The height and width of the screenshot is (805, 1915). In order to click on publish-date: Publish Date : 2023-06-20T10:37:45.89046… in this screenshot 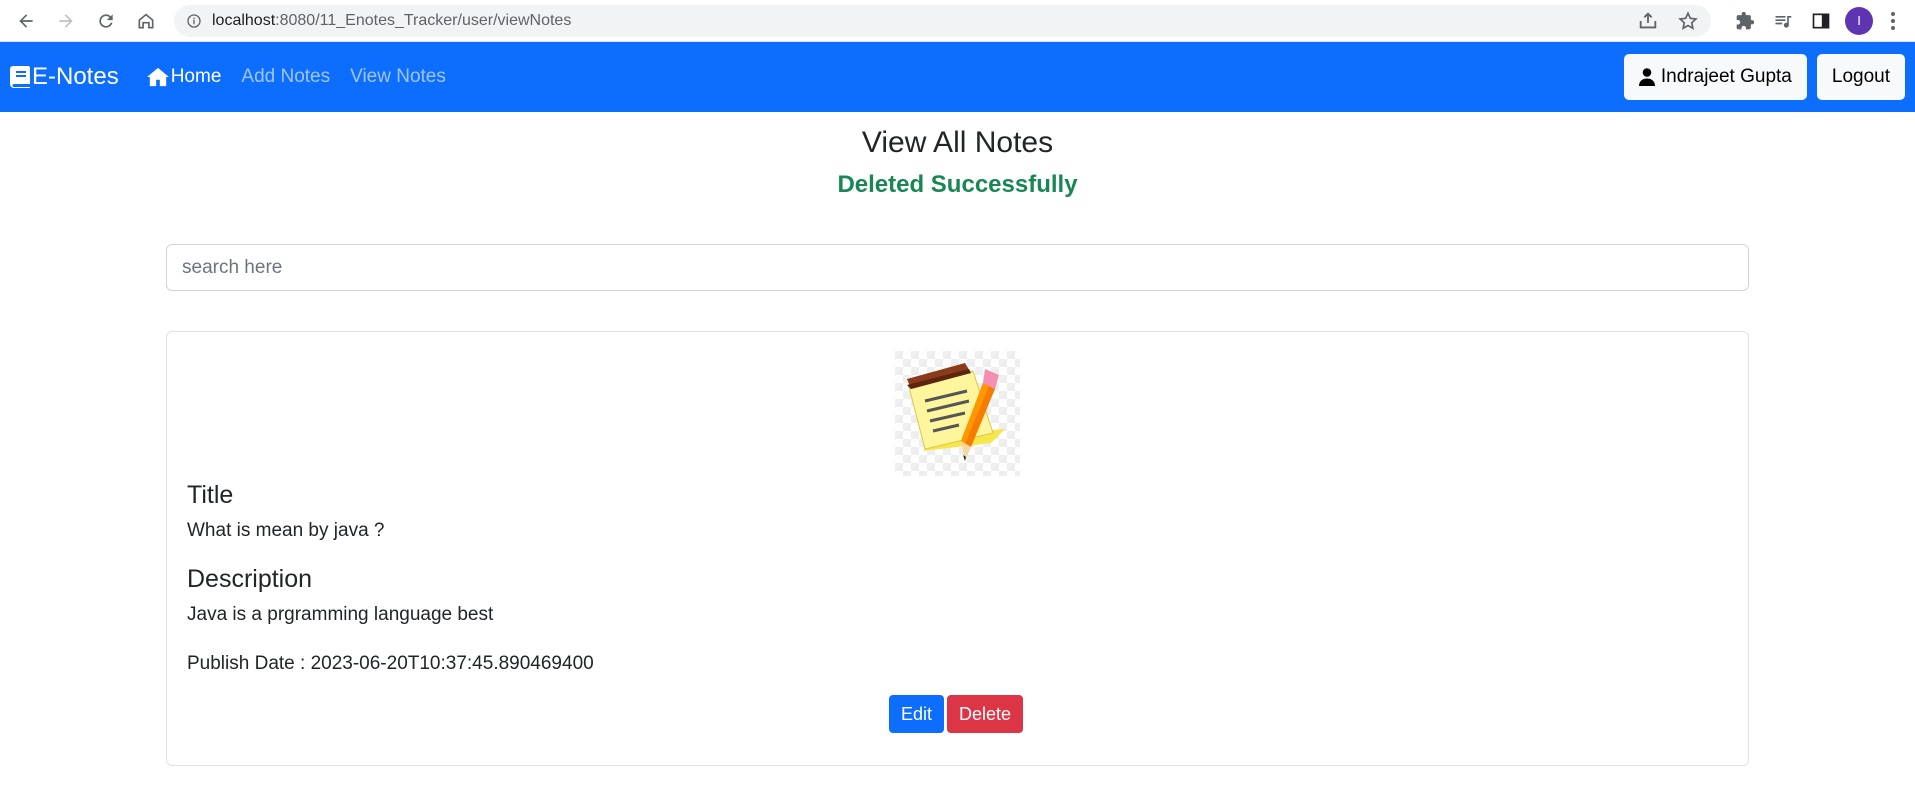, I will do `click(390, 663)`.